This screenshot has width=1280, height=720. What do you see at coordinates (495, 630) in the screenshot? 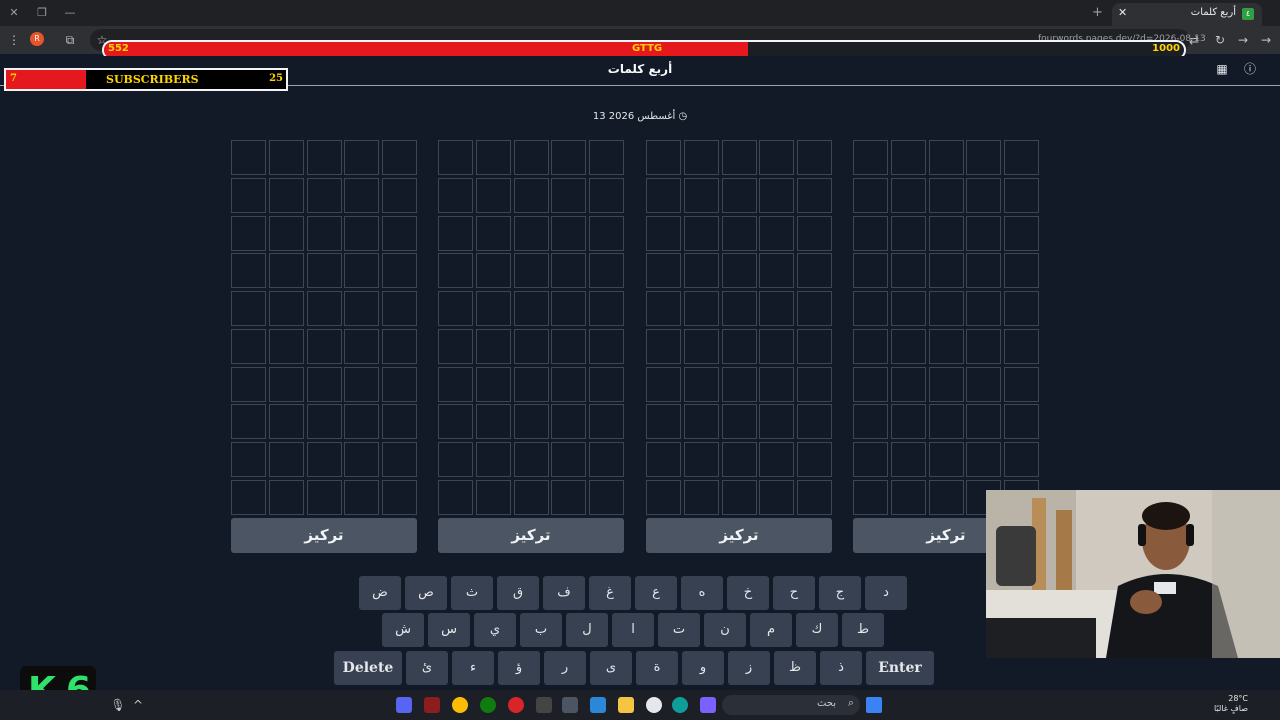
I see `letter-key: ي` at bounding box center [495, 630].